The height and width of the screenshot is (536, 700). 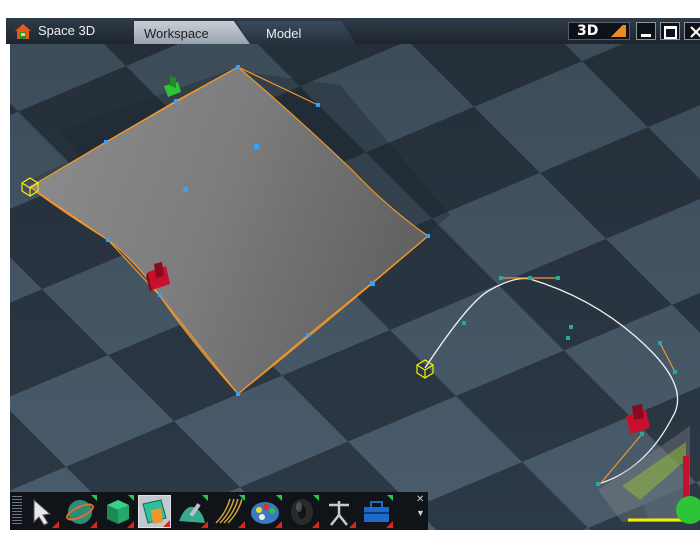 What do you see at coordinates (228, 511) in the screenshot?
I see `tool-strands` at bounding box center [228, 511].